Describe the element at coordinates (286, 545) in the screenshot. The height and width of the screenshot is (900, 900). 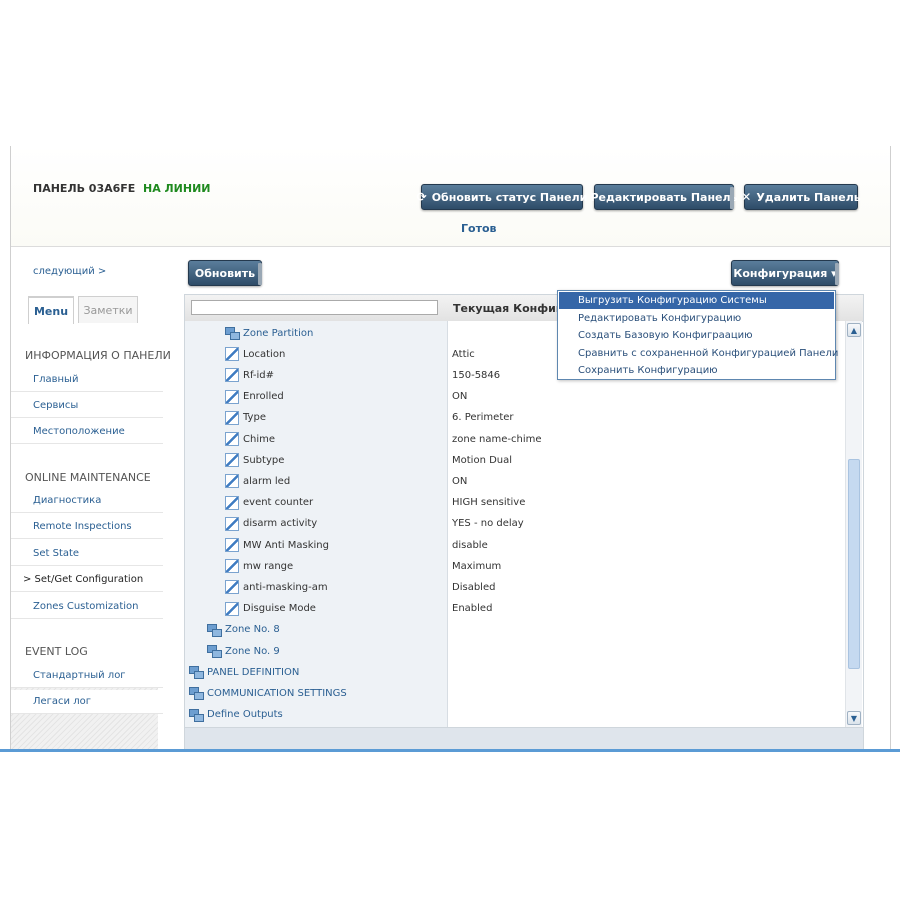
I see `tree-label: MW Anti Masking` at that location.